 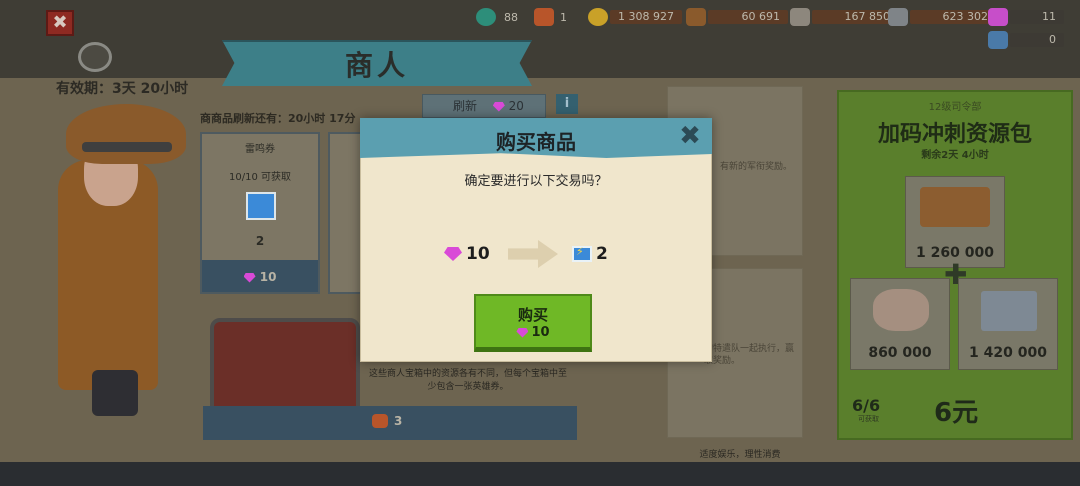 What do you see at coordinates (696, 17) in the screenshot?
I see `wood-icon` at bounding box center [696, 17].